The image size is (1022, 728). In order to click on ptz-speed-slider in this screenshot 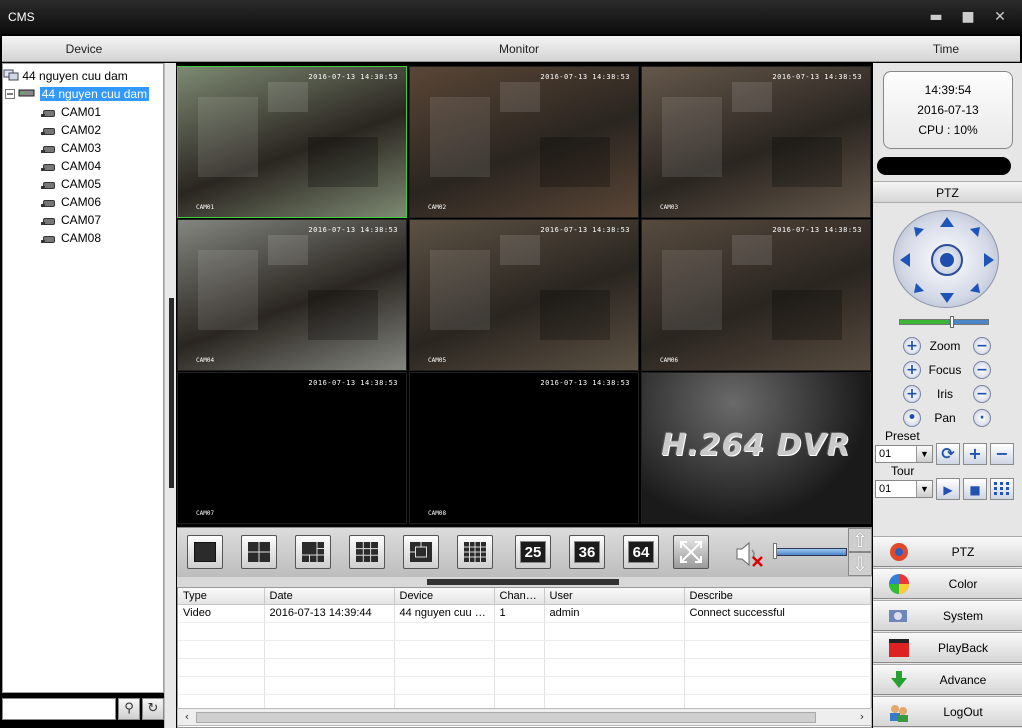, I will do `click(944, 322)`.